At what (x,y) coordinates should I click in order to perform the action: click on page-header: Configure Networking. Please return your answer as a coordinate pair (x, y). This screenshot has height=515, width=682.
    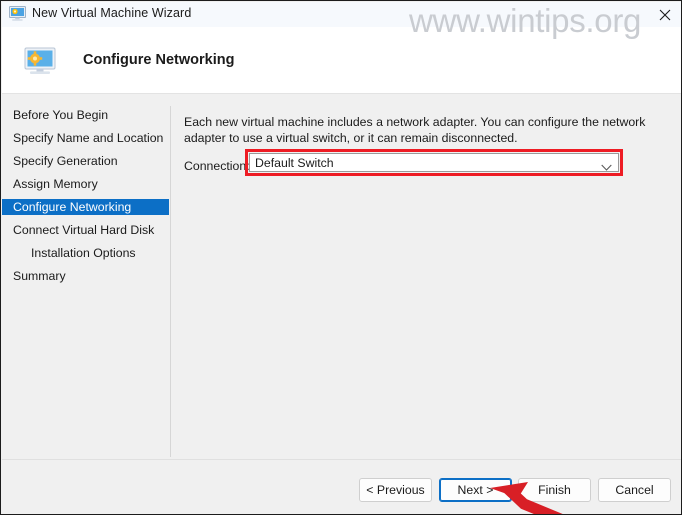
    Looking at the image, I should click on (341, 60).